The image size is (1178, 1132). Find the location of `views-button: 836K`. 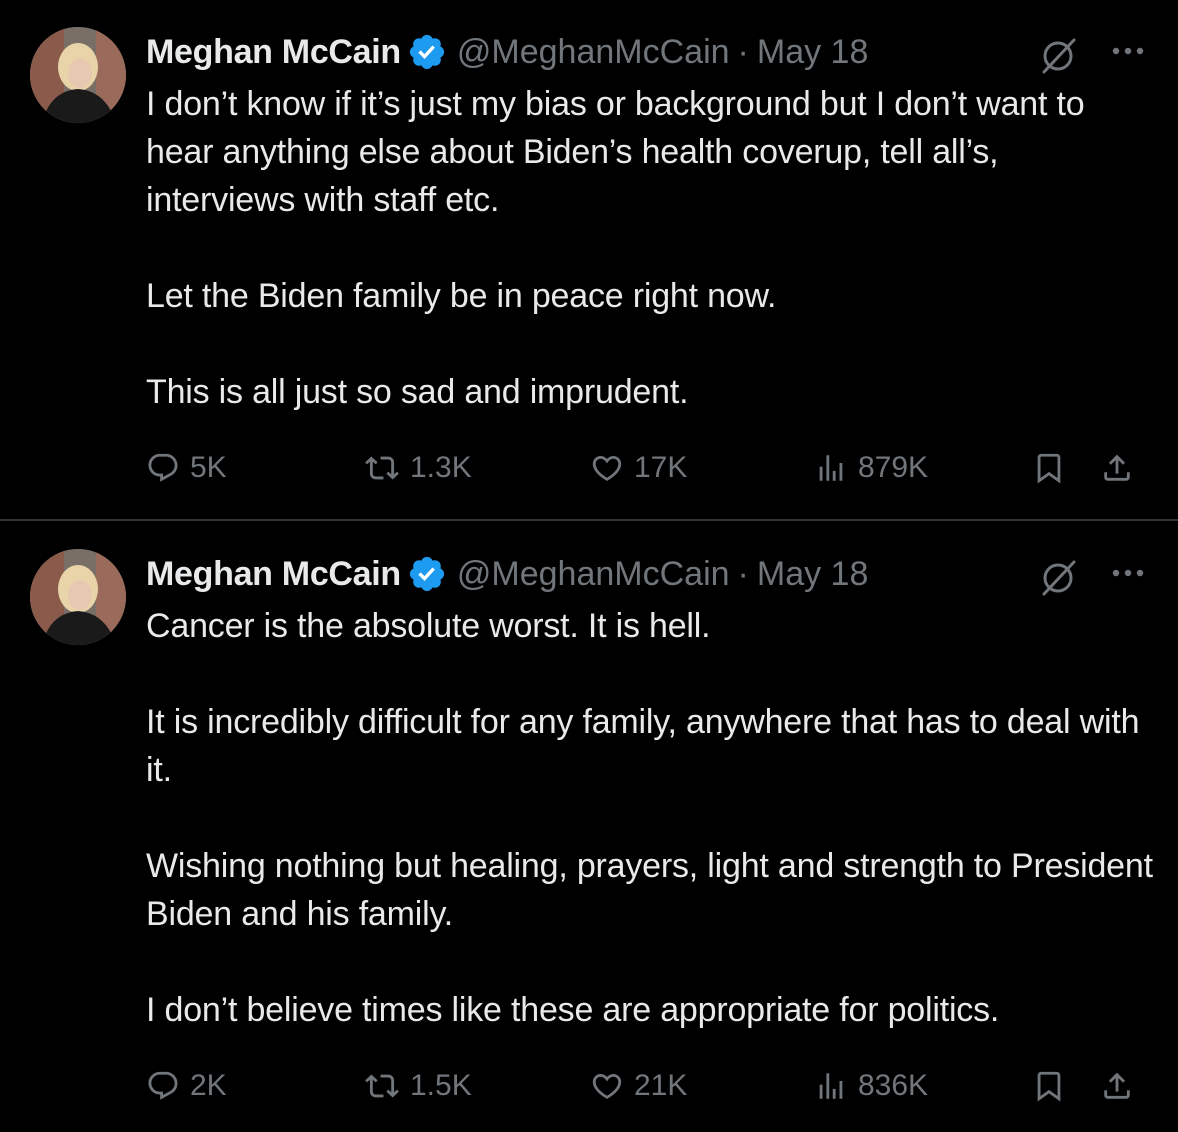

views-button: 836K is located at coordinates (871, 1086).